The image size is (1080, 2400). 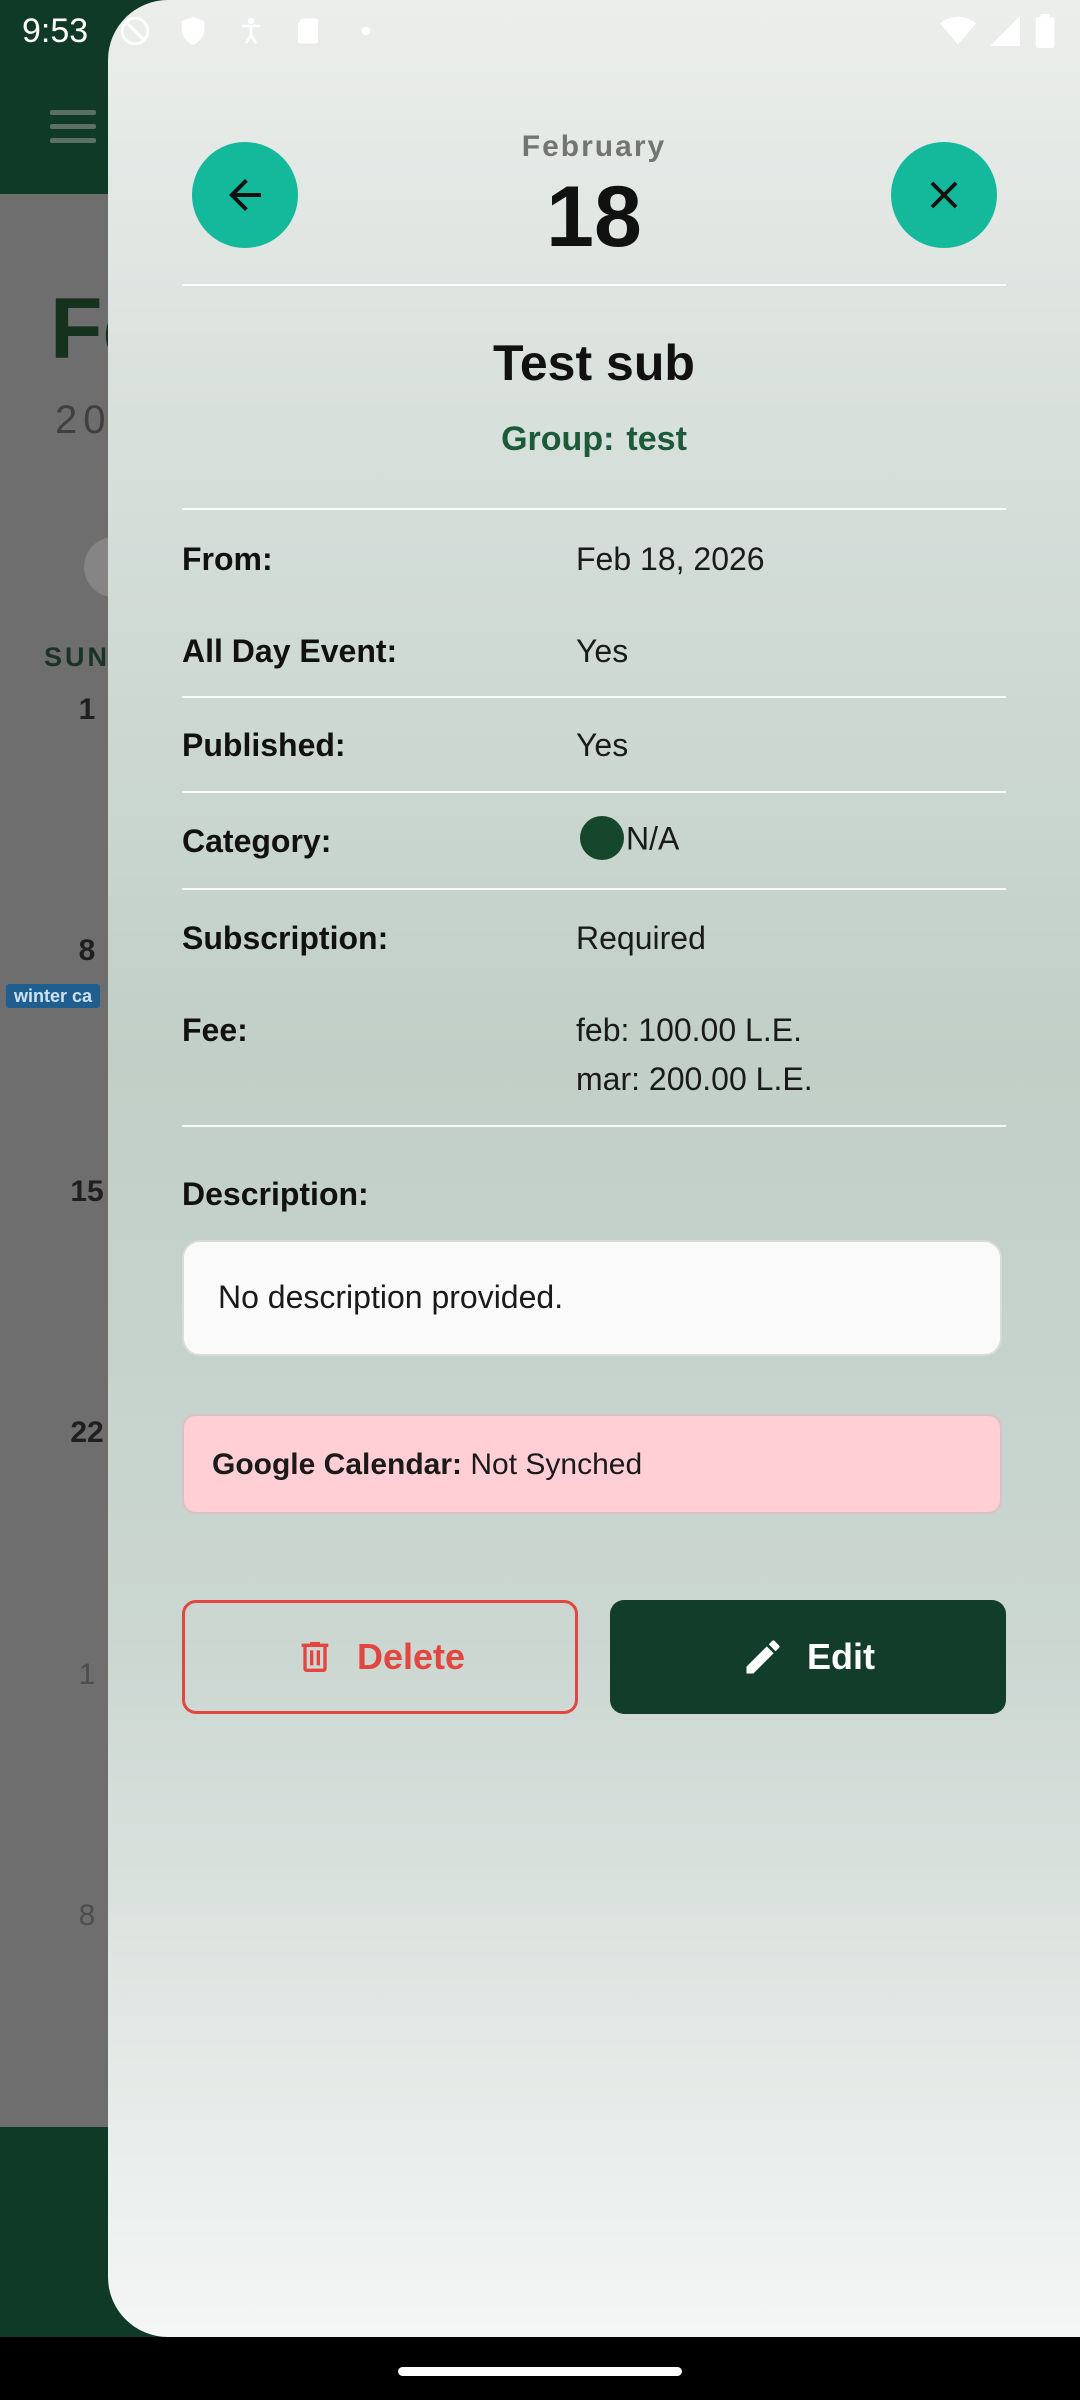 I want to click on wifi-icon, so click(x=958, y=30).